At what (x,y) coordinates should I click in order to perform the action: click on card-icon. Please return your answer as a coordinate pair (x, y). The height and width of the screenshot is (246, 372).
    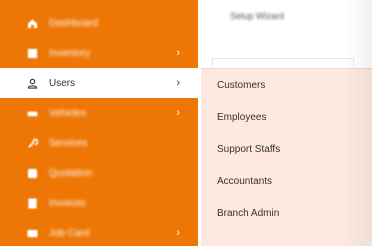
    Looking at the image, I should click on (32, 233).